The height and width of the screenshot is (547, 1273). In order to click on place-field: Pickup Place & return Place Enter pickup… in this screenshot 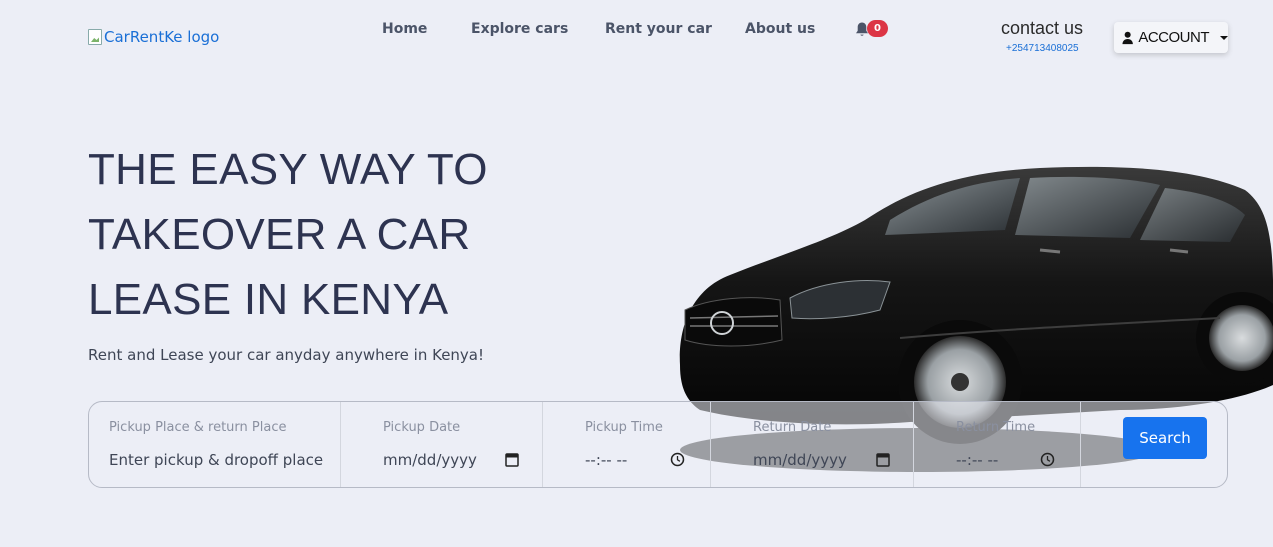, I will do `click(214, 444)`.